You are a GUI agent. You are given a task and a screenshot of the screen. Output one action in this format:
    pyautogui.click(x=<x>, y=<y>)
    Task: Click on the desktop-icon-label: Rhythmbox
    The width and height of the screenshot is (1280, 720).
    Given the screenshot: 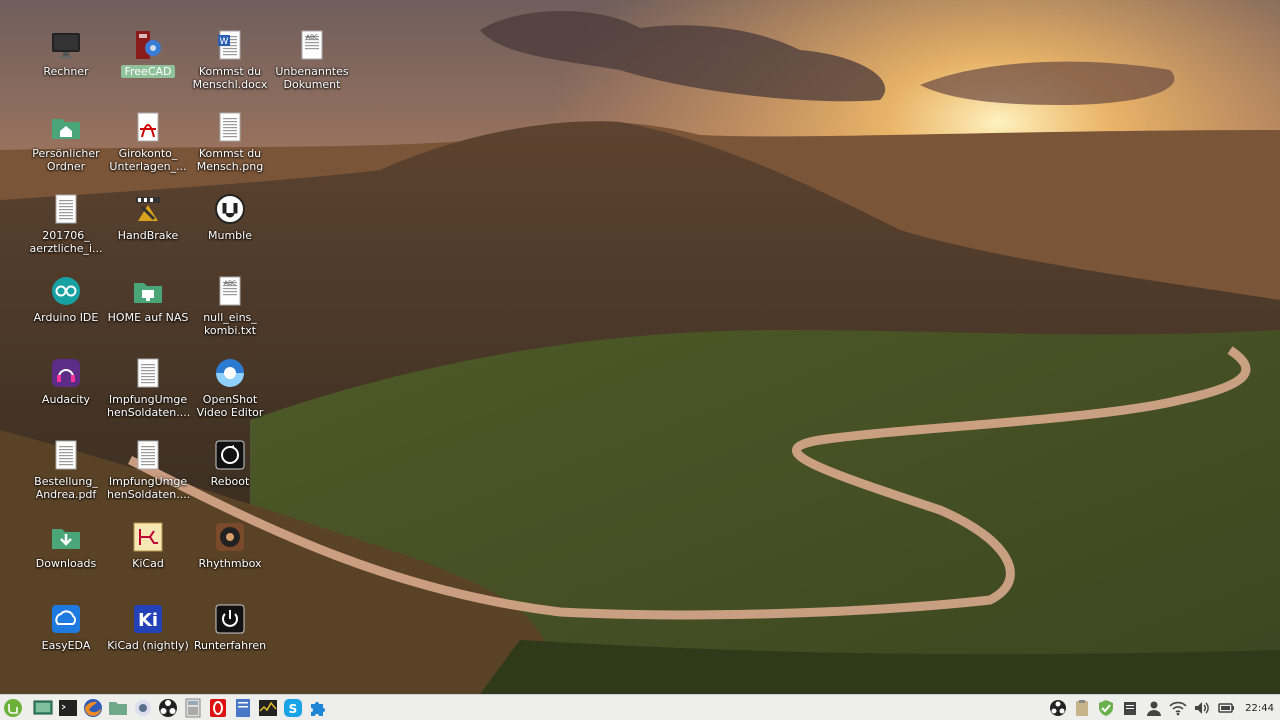 What is the action you would take?
    pyautogui.click(x=230, y=563)
    